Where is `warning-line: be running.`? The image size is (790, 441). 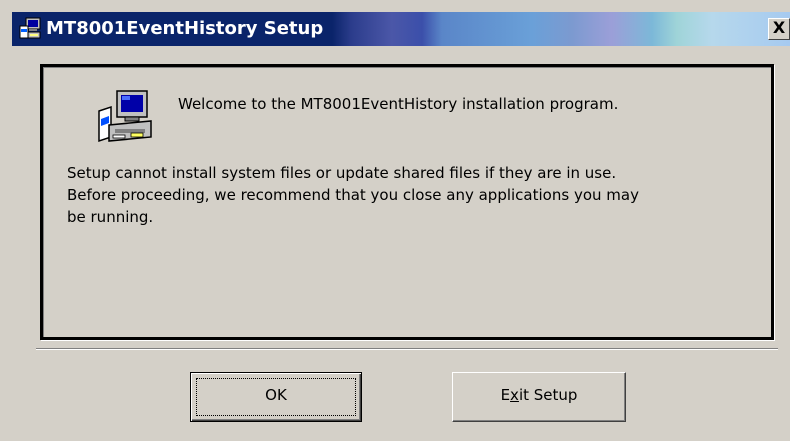
warning-line: be running. is located at coordinates (110, 217).